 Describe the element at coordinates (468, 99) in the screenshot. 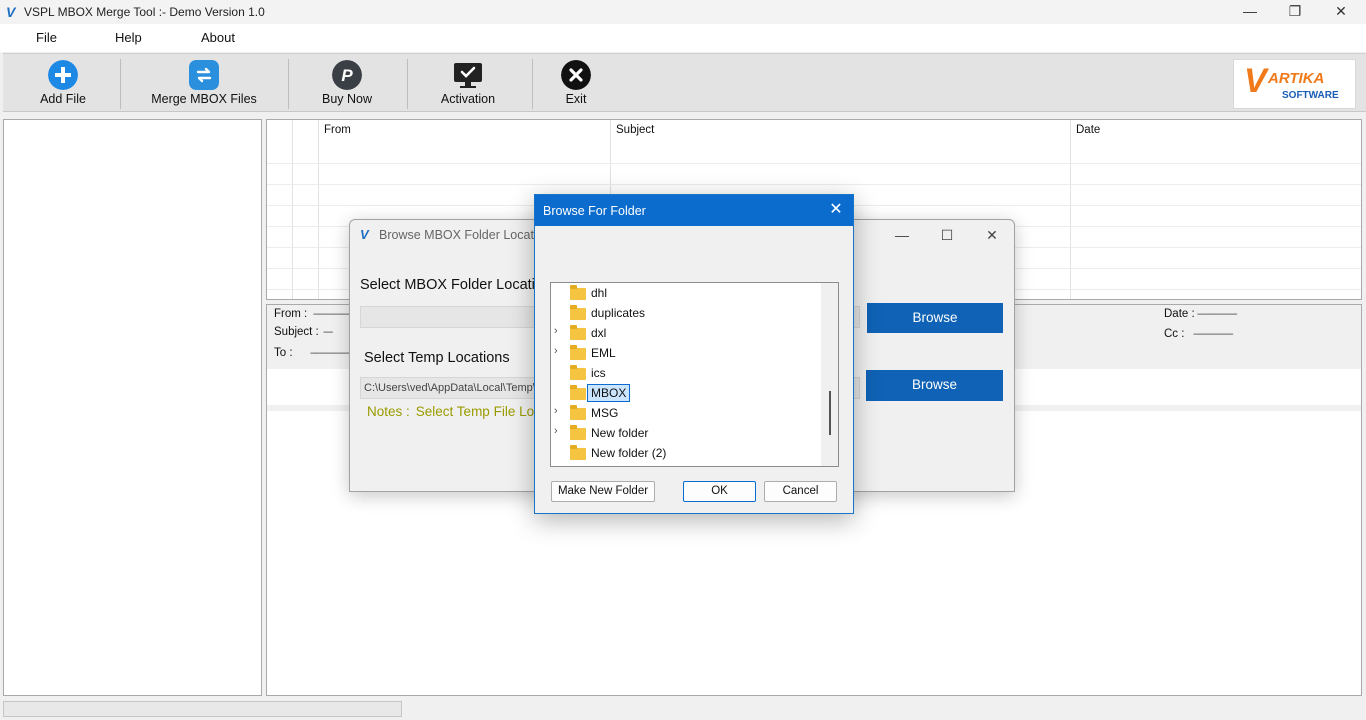

I see `activation-label: Activation` at that location.